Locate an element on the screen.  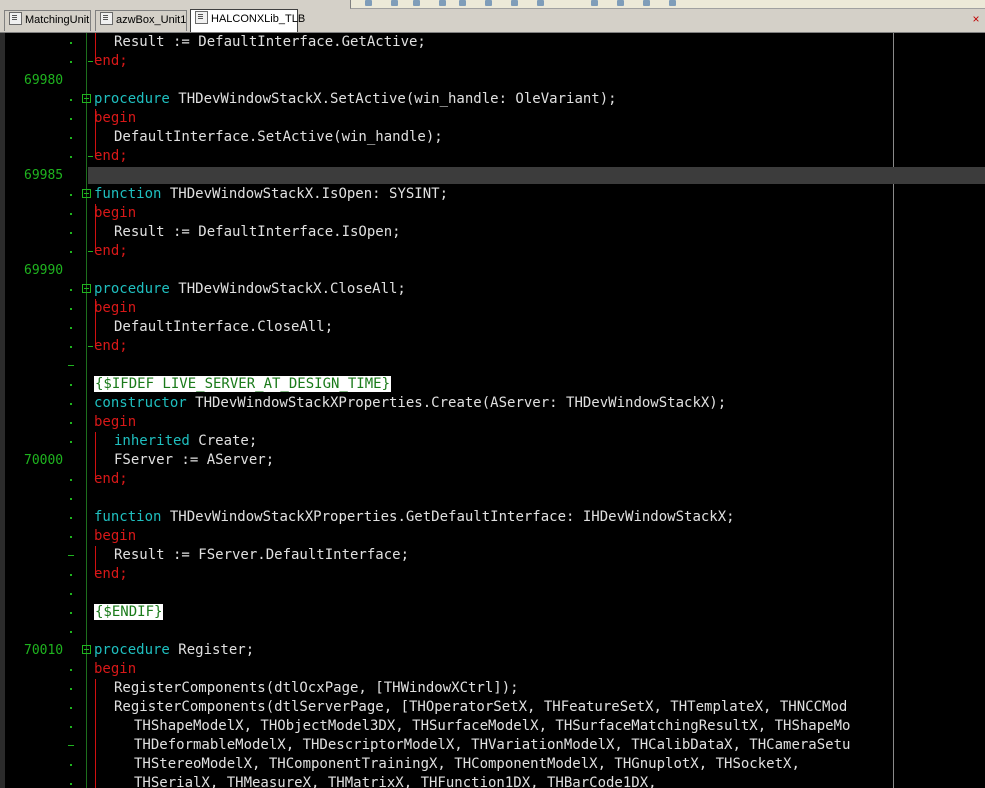
code-line: inherited Create; is located at coordinates (492, 441).